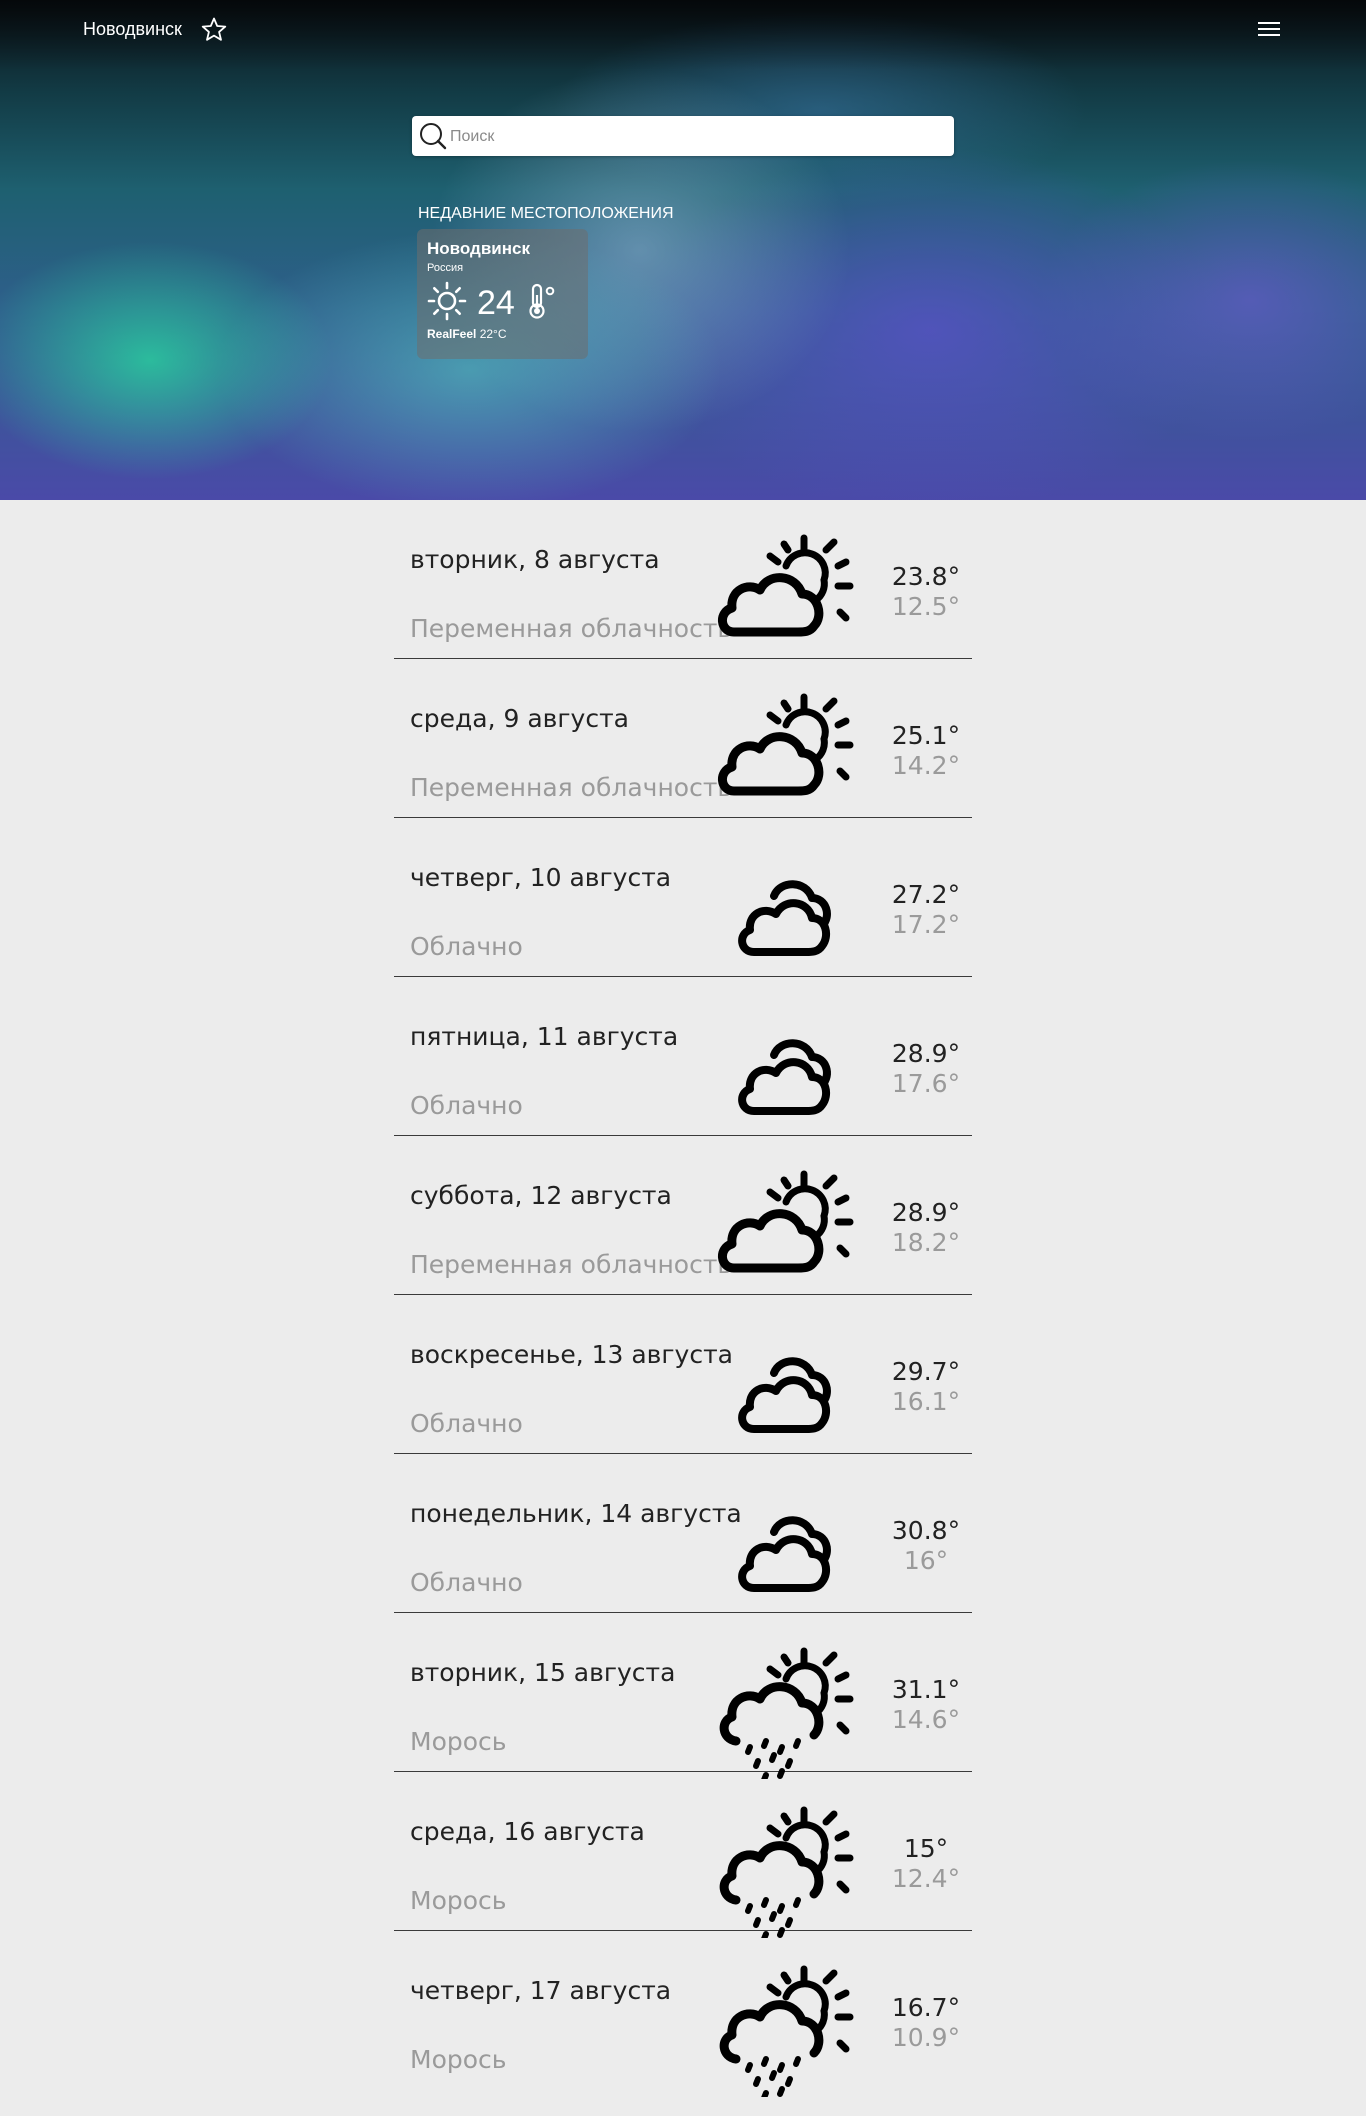 The image size is (1366, 2116). I want to click on forecast-temps: 16.7° 10.9°, so click(926, 2023).